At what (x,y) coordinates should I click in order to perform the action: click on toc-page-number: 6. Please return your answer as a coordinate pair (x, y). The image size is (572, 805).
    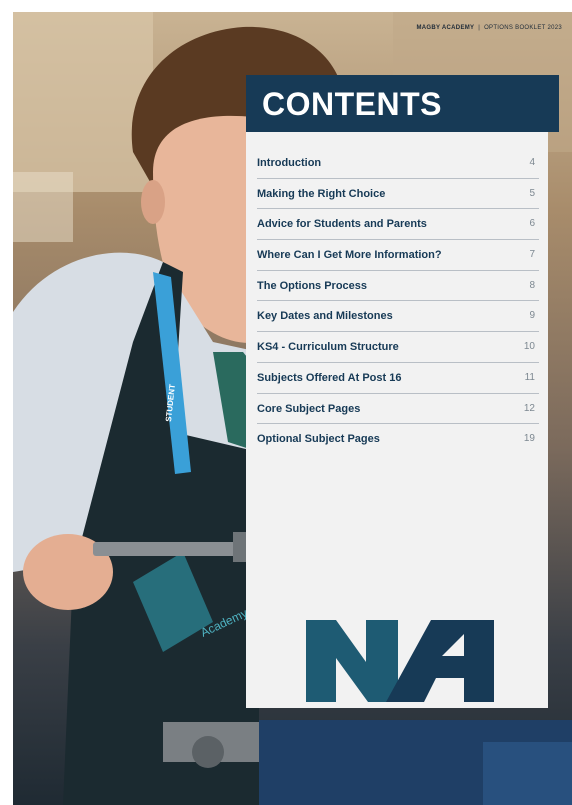
    Looking at the image, I should click on (532, 224).